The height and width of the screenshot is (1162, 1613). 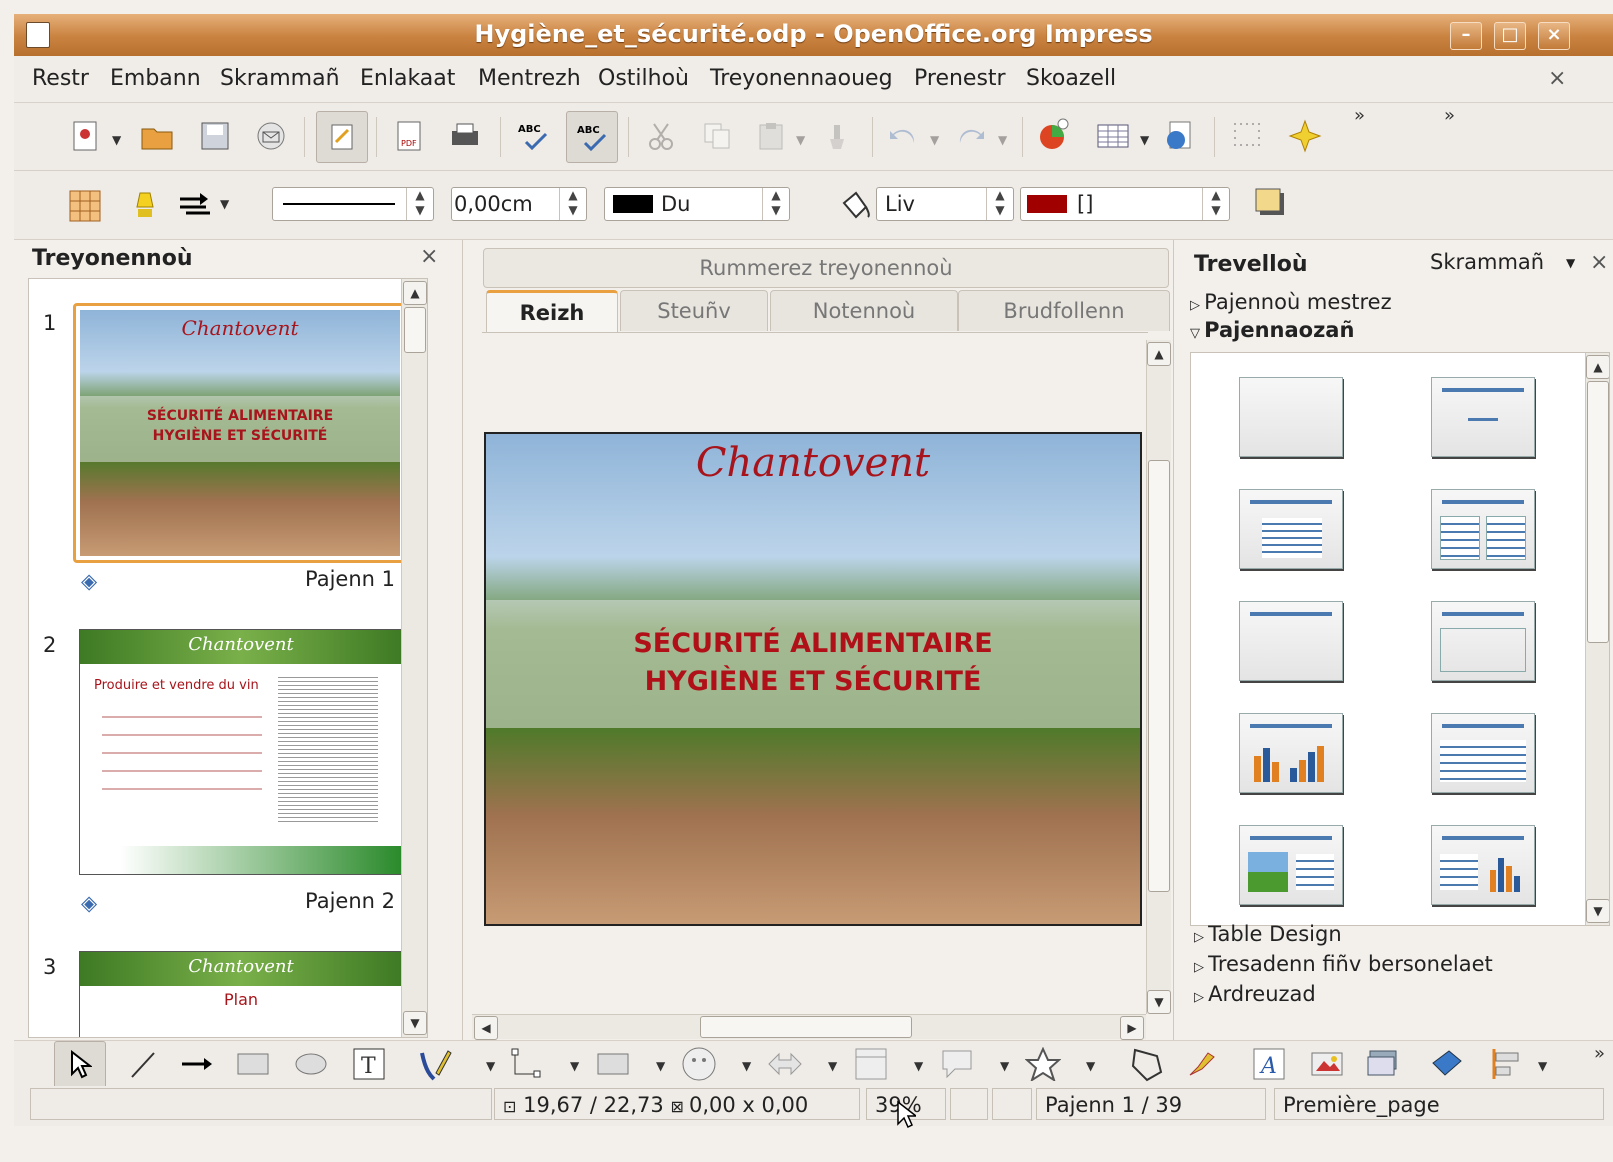 I want to click on copy-icon, so click(x=717, y=136).